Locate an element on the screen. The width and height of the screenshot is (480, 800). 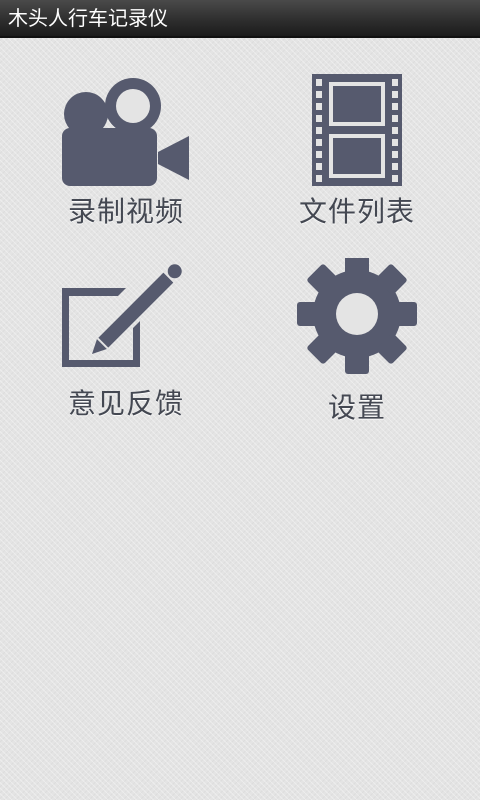
record-video-label: 录制视频 is located at coordinates (125, 211).